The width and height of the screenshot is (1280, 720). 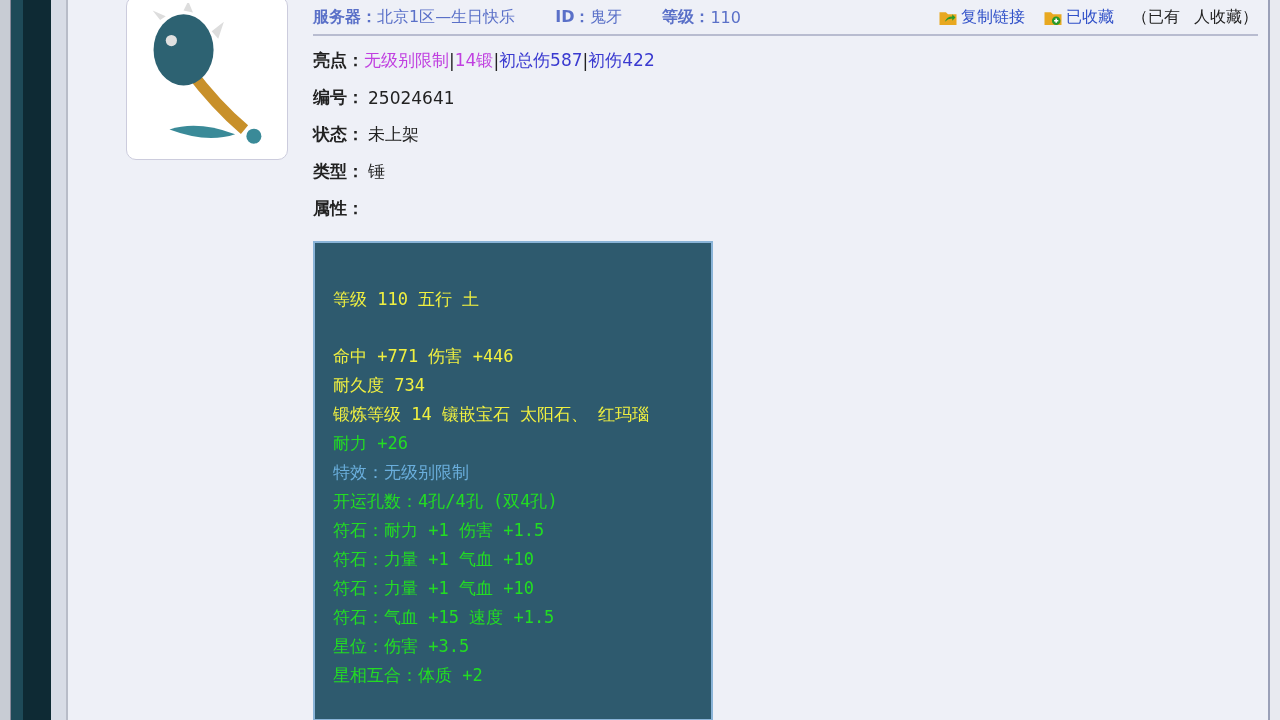 I want to click on attribute-line: 命中 +771 伤害 +446, so click(x=424, y=356).